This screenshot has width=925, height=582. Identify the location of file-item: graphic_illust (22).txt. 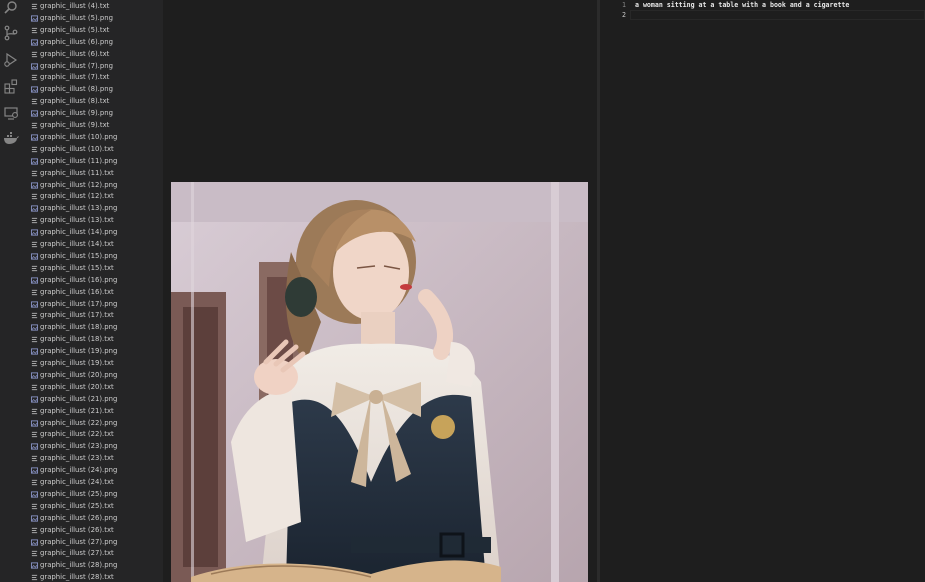
(92, 435).